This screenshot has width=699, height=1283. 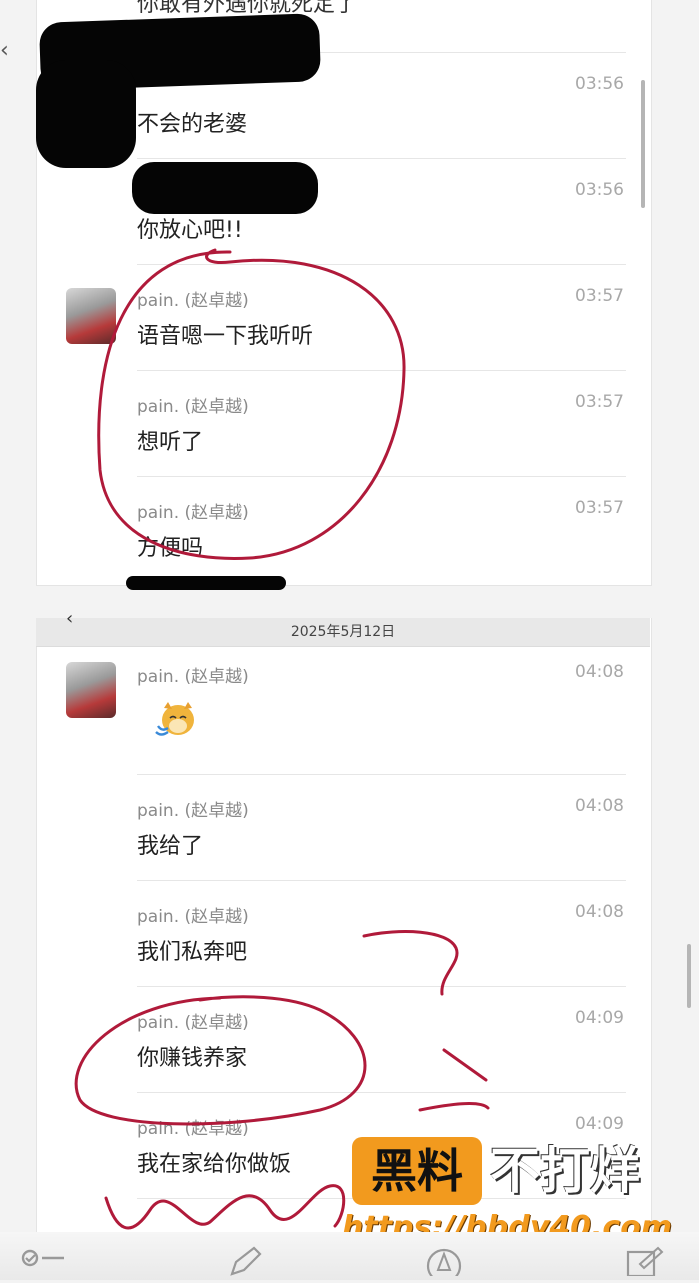 What do you see at coordinates (225, 334) in the screenshot?
I see `message-text: 语音嗯一下我听听` at bounding box center [225, 334].